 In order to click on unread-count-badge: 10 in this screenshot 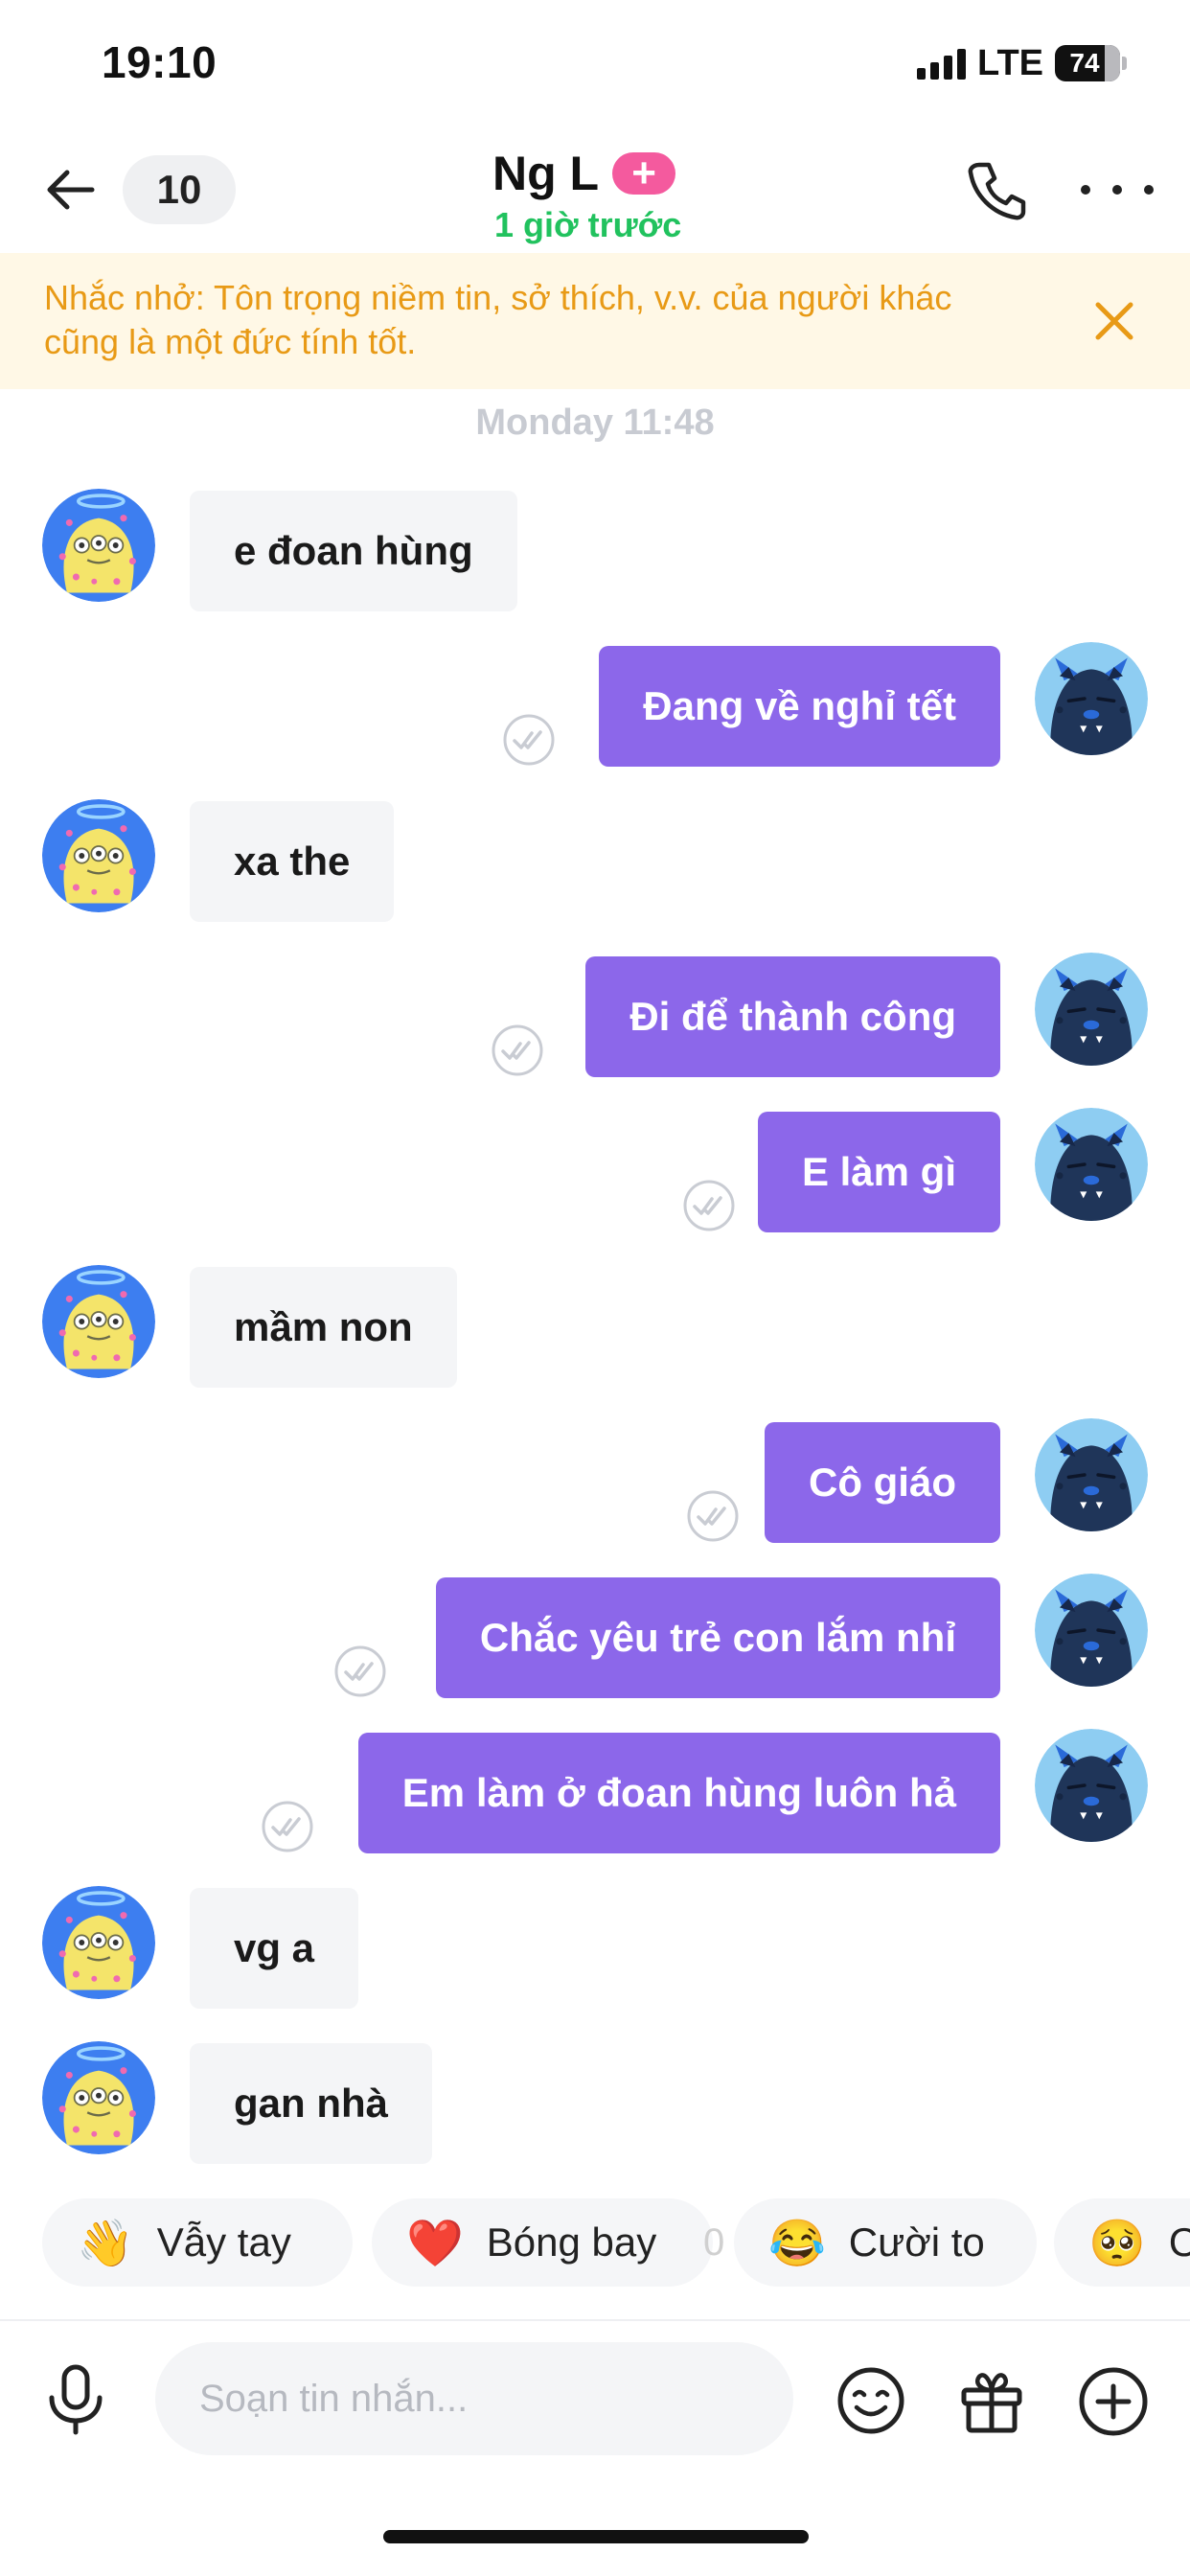, I will do `click(179, 189)`.